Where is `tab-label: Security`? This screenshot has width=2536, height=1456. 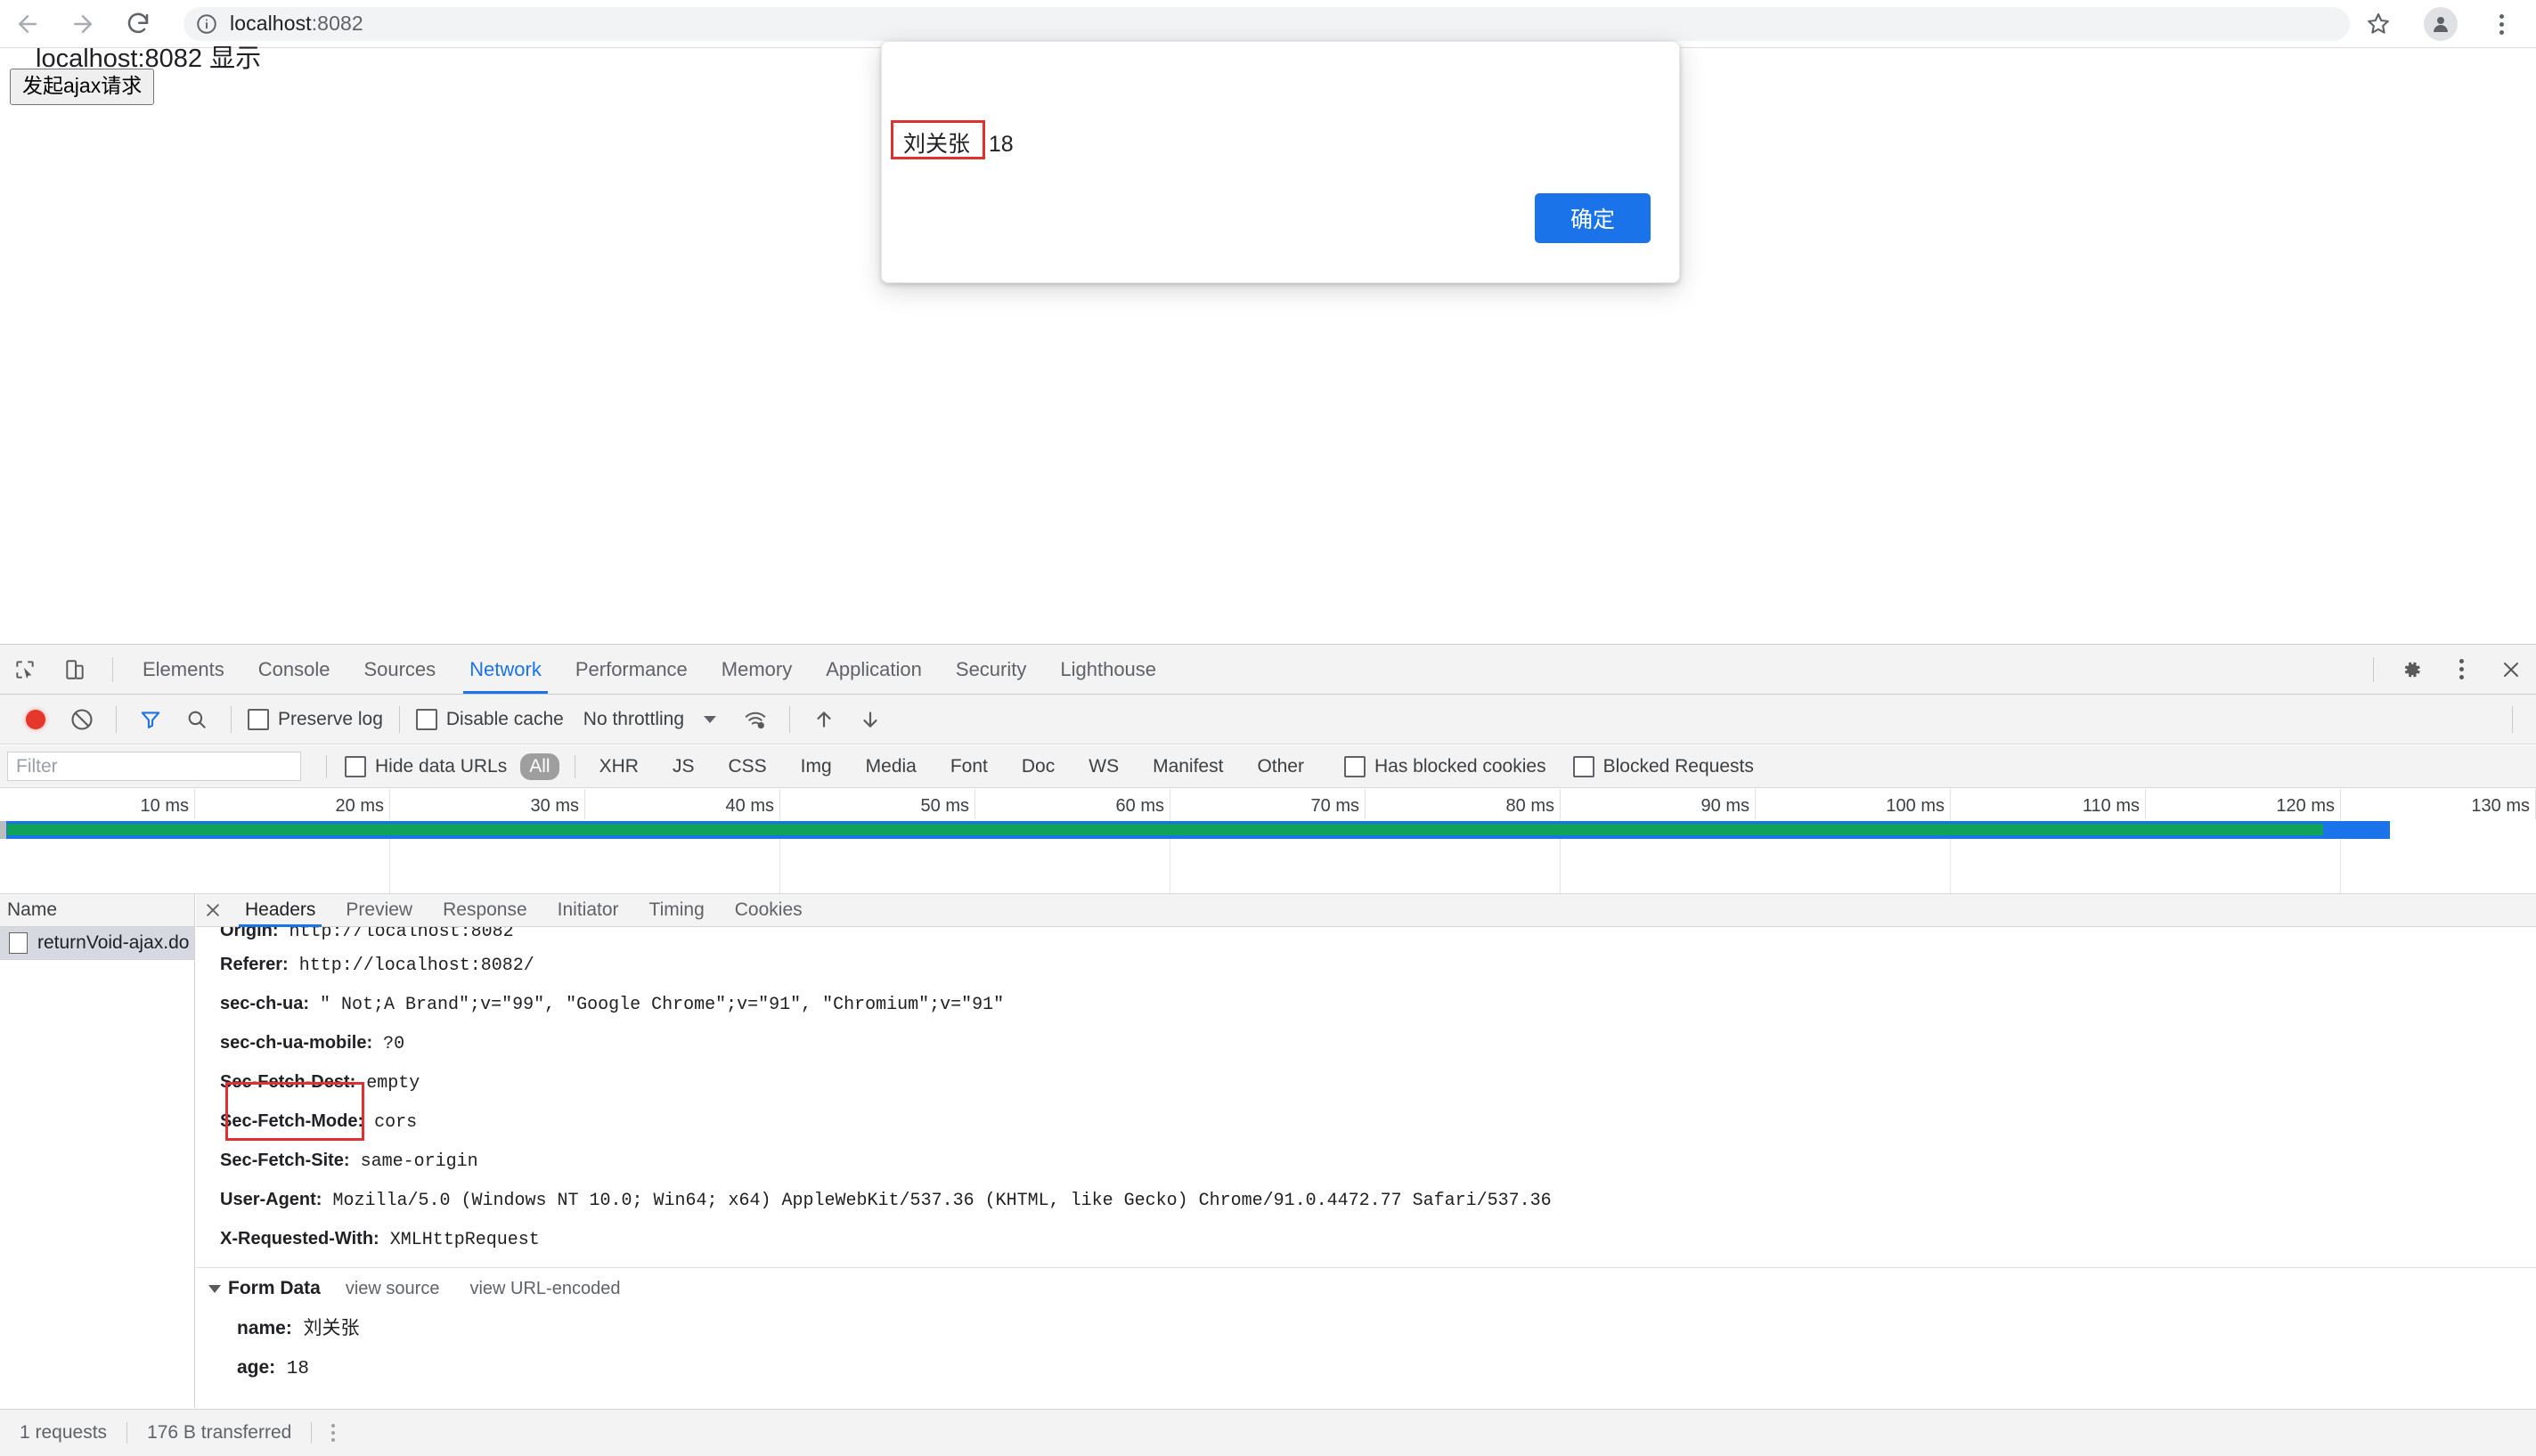
tab-label: Security is located at coordinates (991, 668).